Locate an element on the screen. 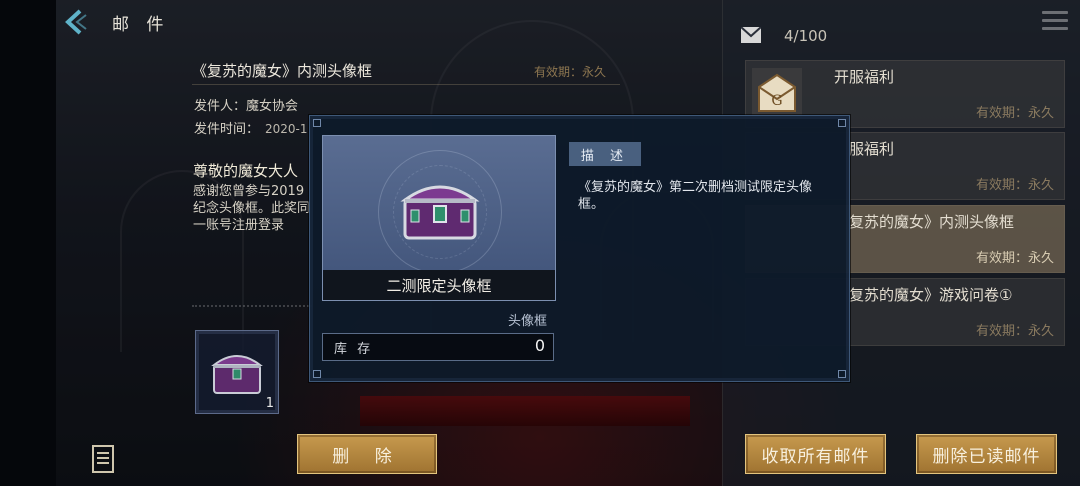 The width and height of the screenshot is (1080, 486). mail-greeting: 尊敬的魔女大人 is located at coordinates (246, 171).